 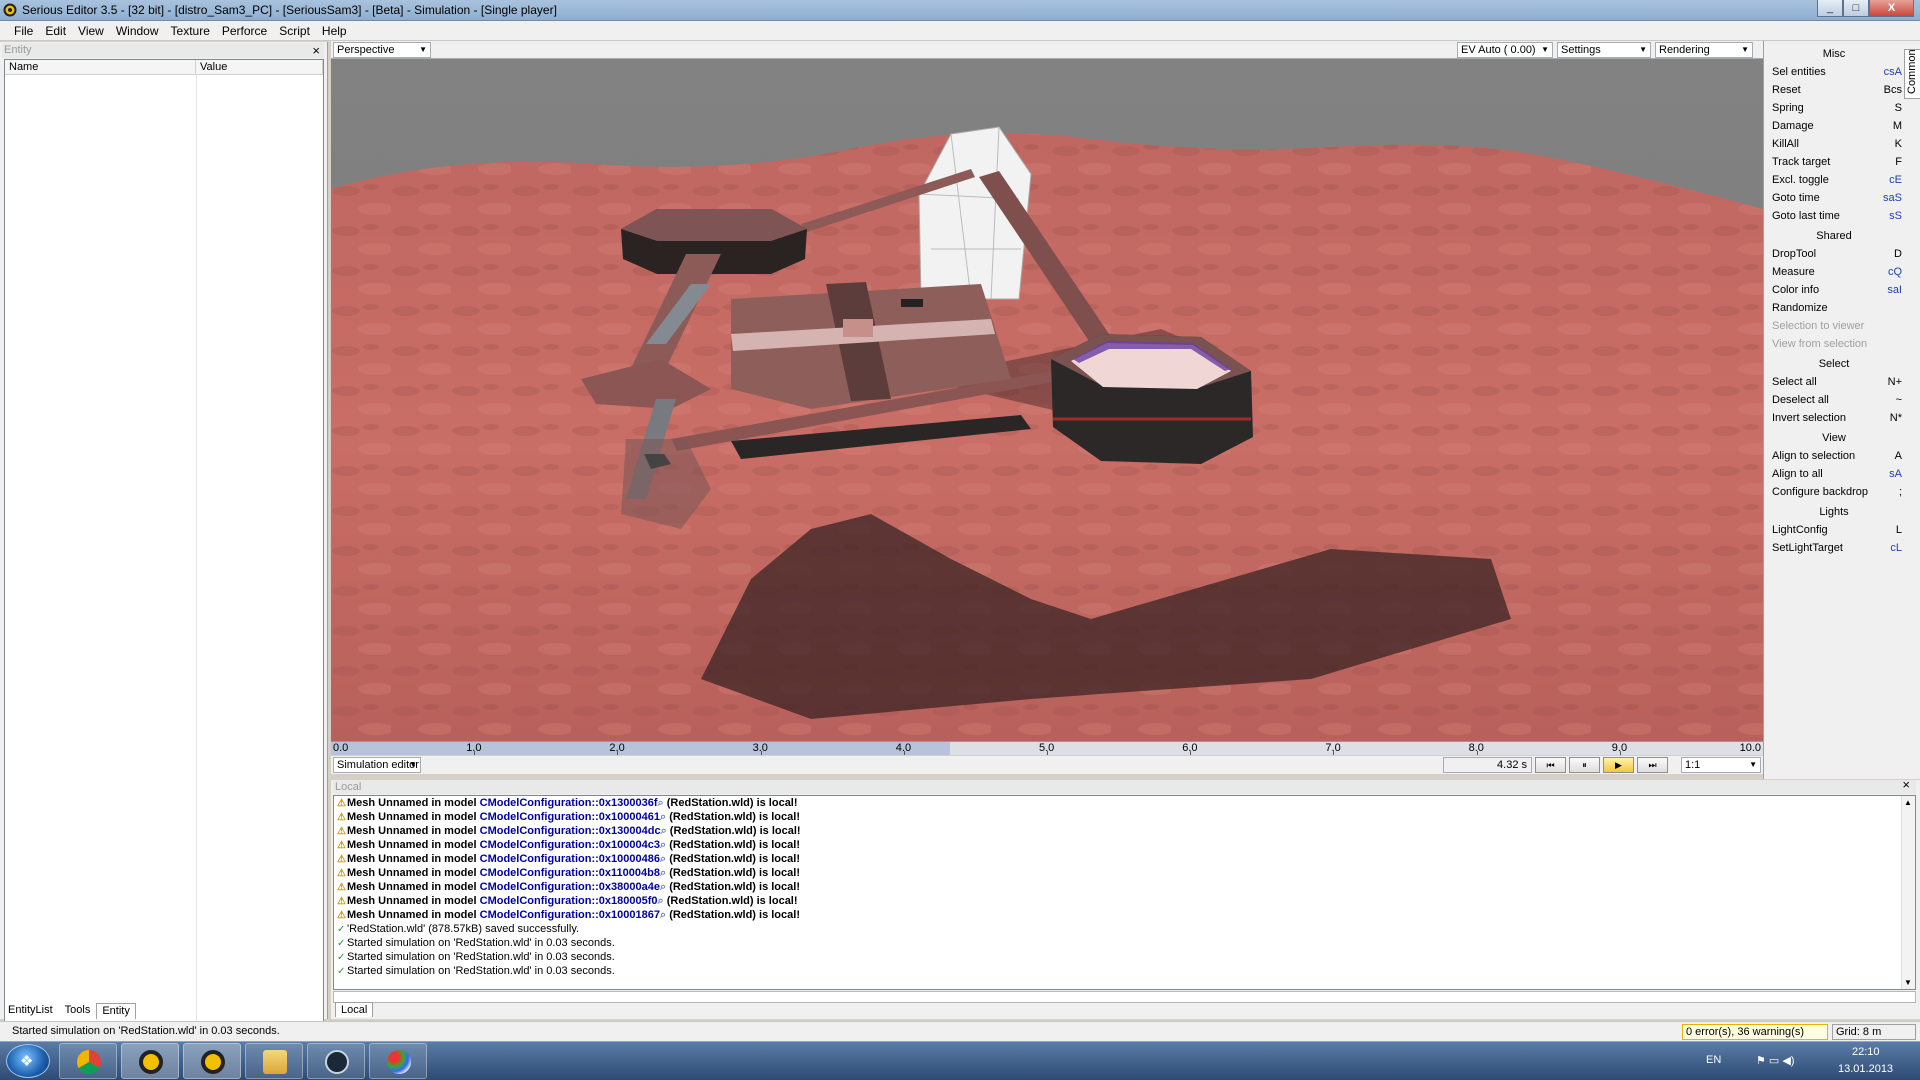 I want to click on shortcut-key: saI, so click(x=1894, y=290).